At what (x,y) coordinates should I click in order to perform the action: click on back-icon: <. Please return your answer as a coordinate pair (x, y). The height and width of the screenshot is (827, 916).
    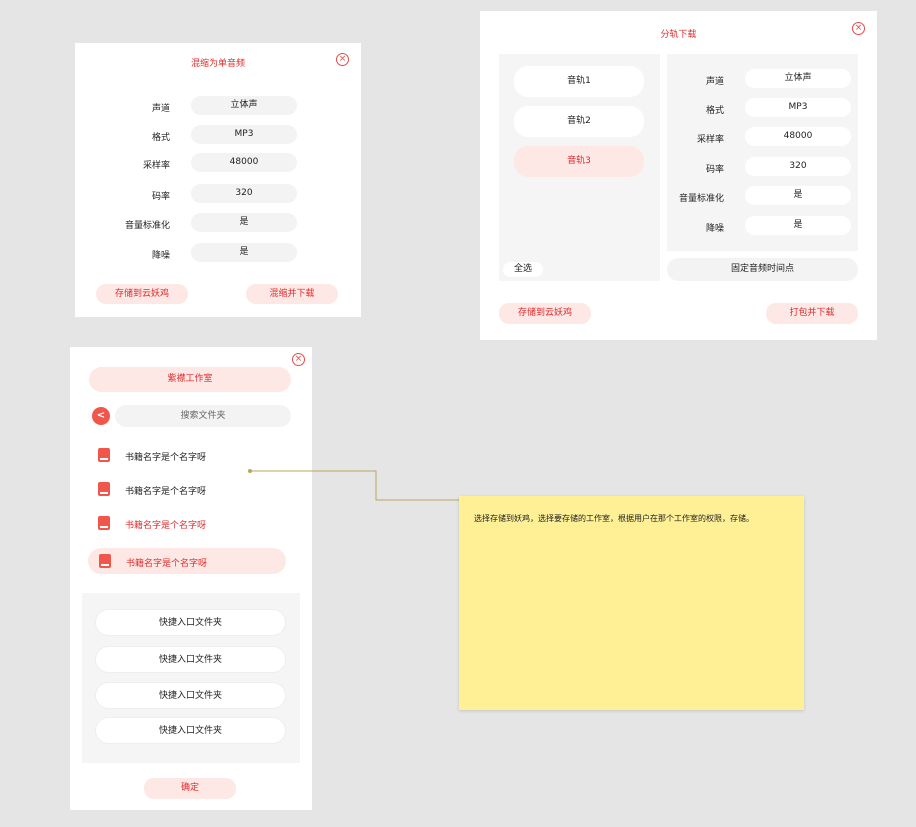
    Looking at the image, I should click on (101, 416).